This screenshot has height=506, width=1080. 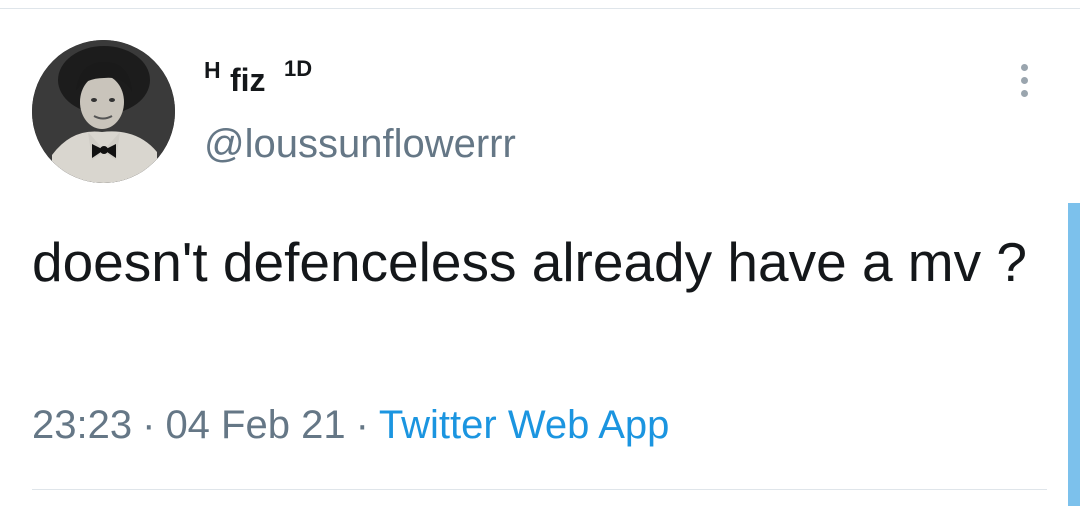 What do you see at coordinates (529, 262) in the screenshot?
I see `tweet-text: doesn't defenceless already have a mv ?` at bounding box center [529, 262].